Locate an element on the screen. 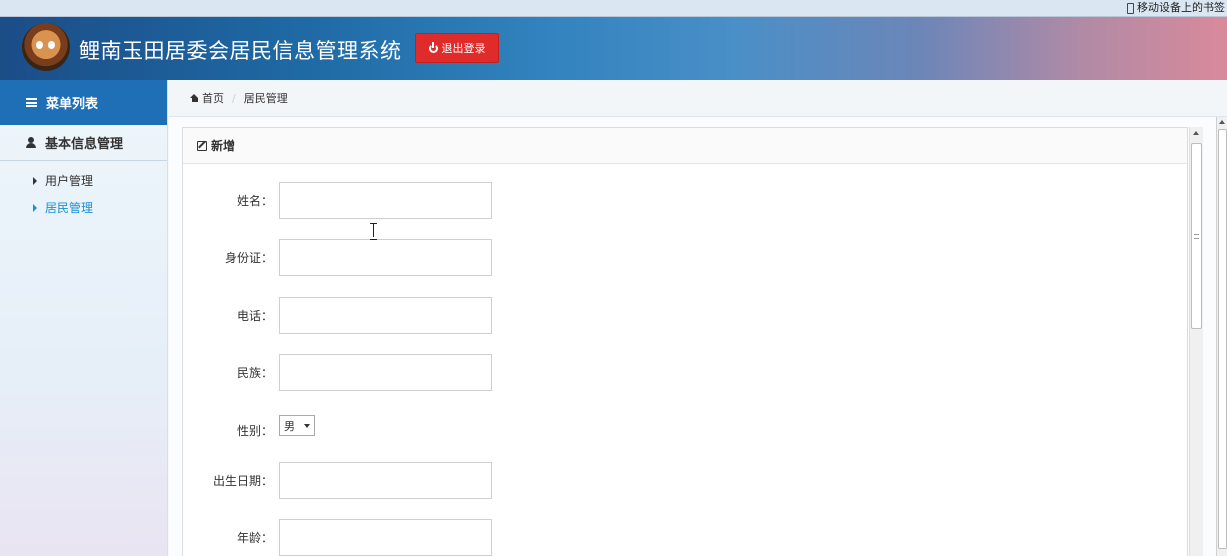 The height and width of the screenshot is (556, 1227). sidebar-group-label: 基本信息管理 is located at coordinates (84, 144).